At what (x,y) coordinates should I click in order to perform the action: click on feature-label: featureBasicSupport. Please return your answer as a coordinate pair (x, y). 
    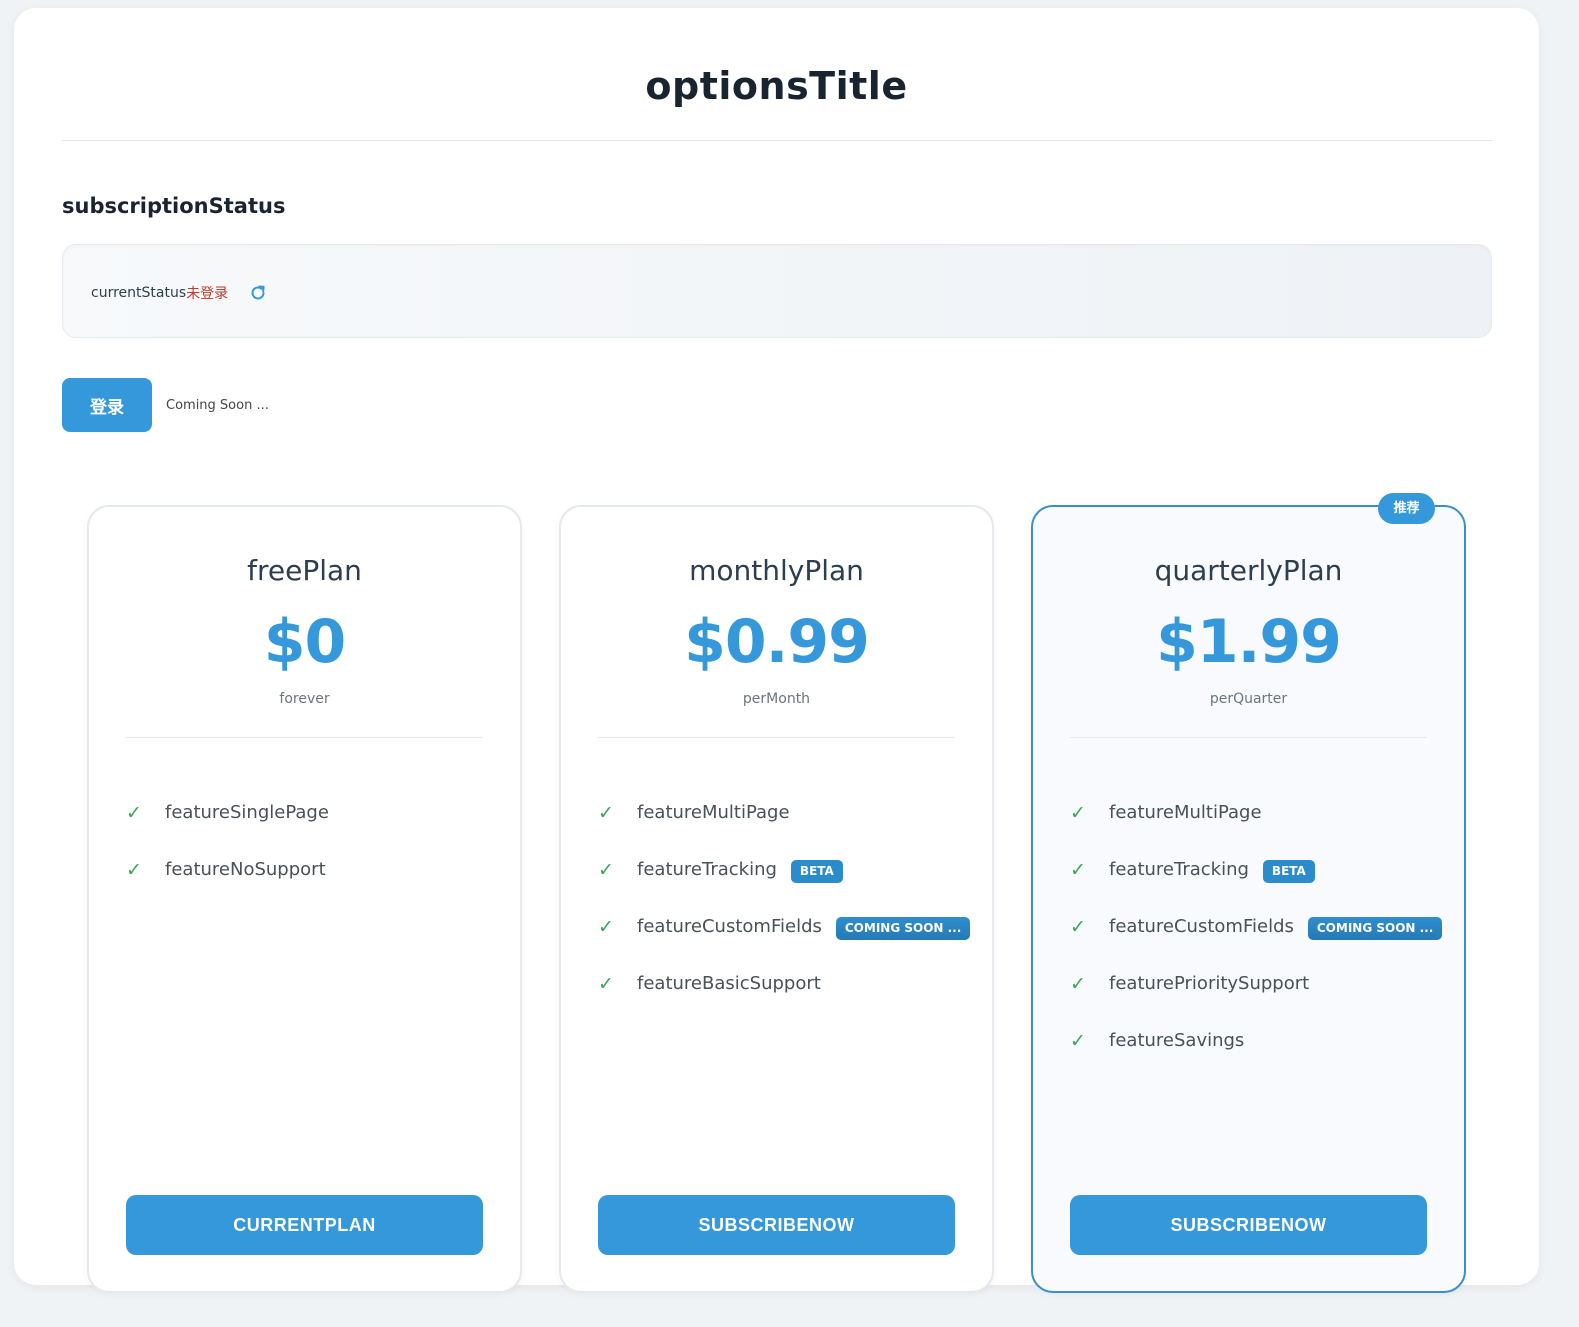
    Looking at the image, I should click on (729, 983).